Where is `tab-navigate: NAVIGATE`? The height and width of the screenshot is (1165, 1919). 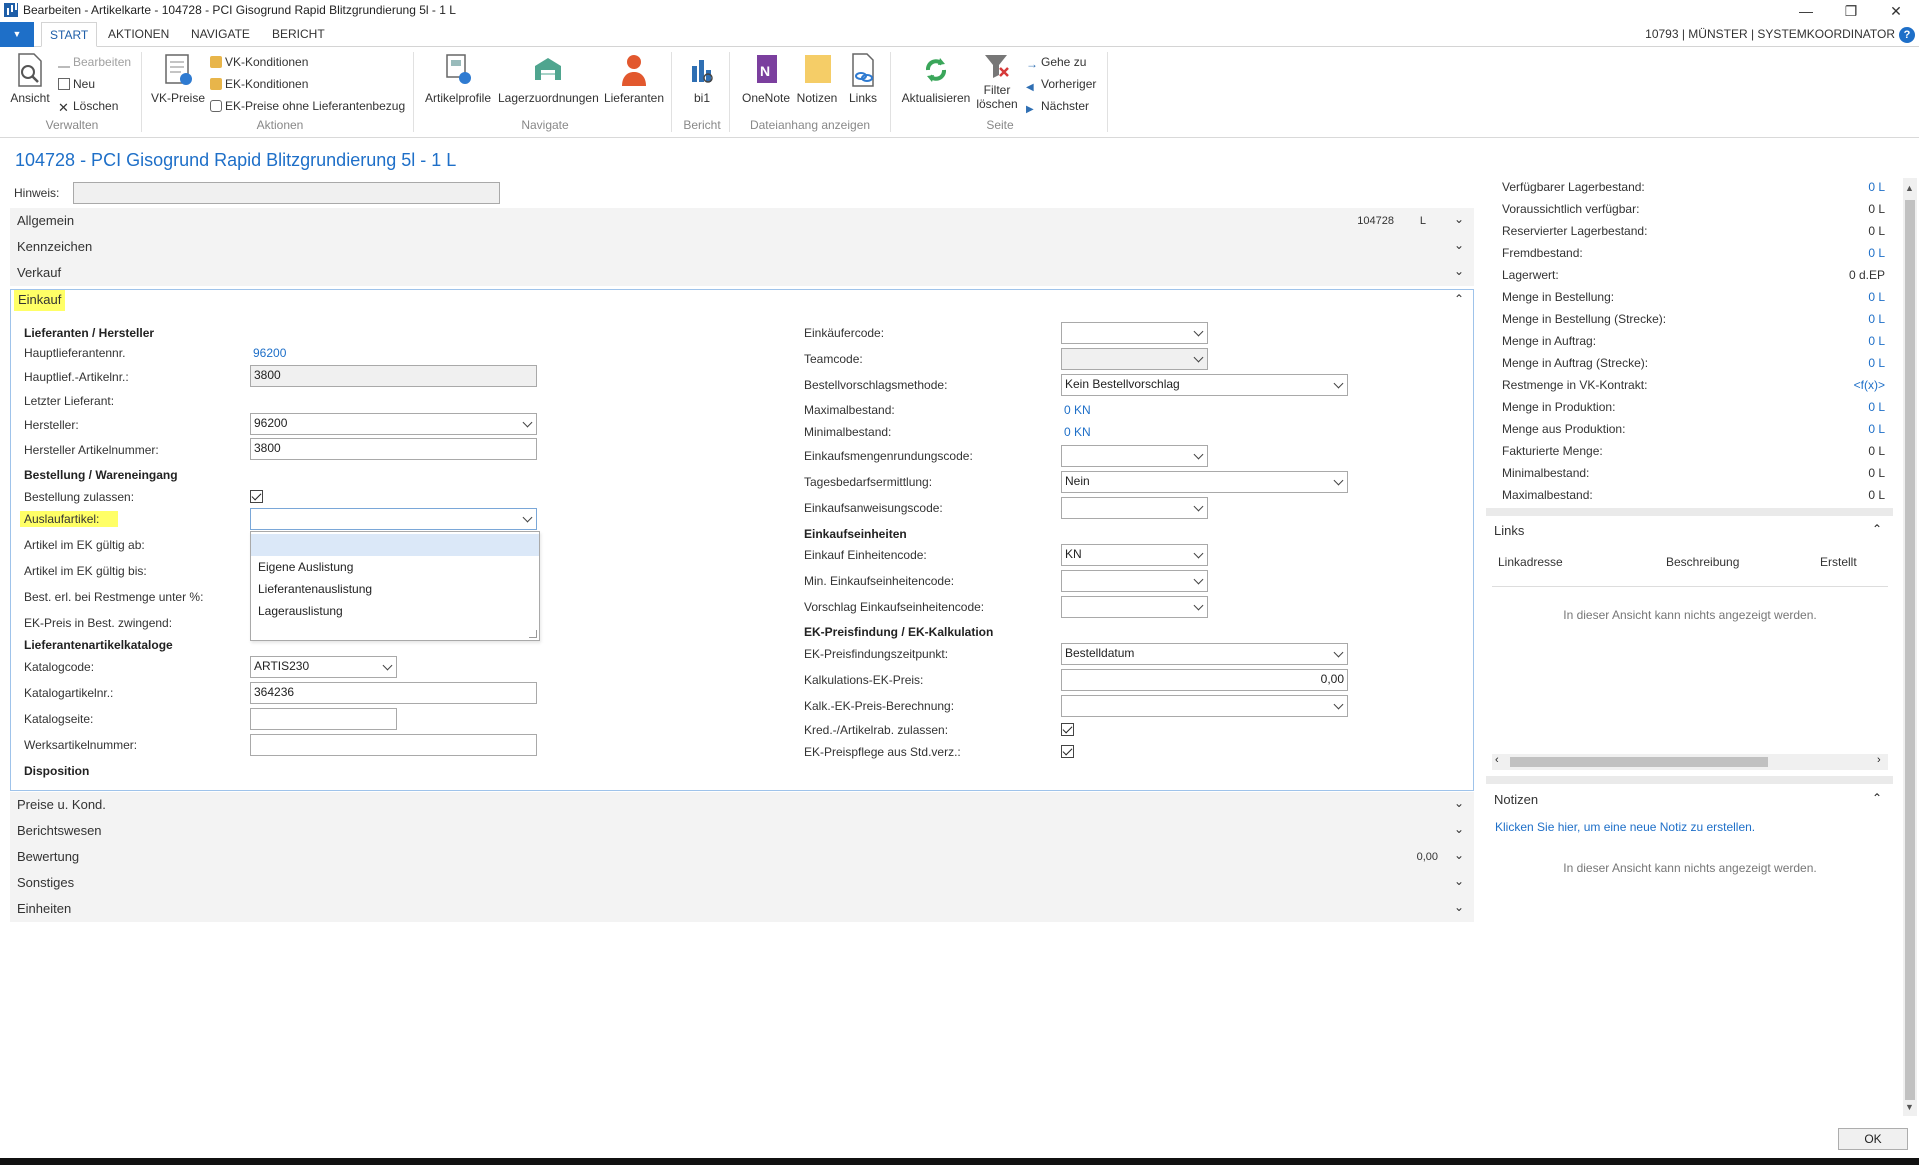 tab-navigate: NAVIGATE is located at coordinates (220, 34).